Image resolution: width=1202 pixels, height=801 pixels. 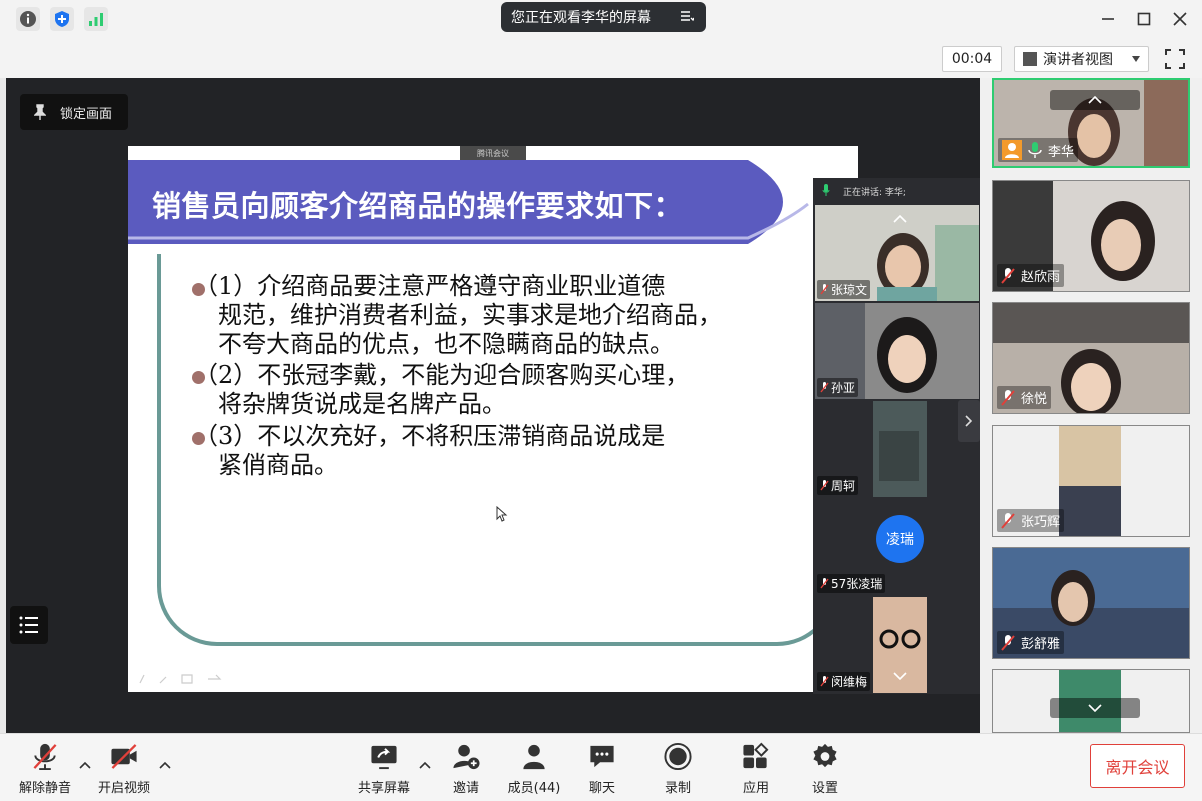 I want to click on members-button: 成员(44), so click(x=534, y=767).